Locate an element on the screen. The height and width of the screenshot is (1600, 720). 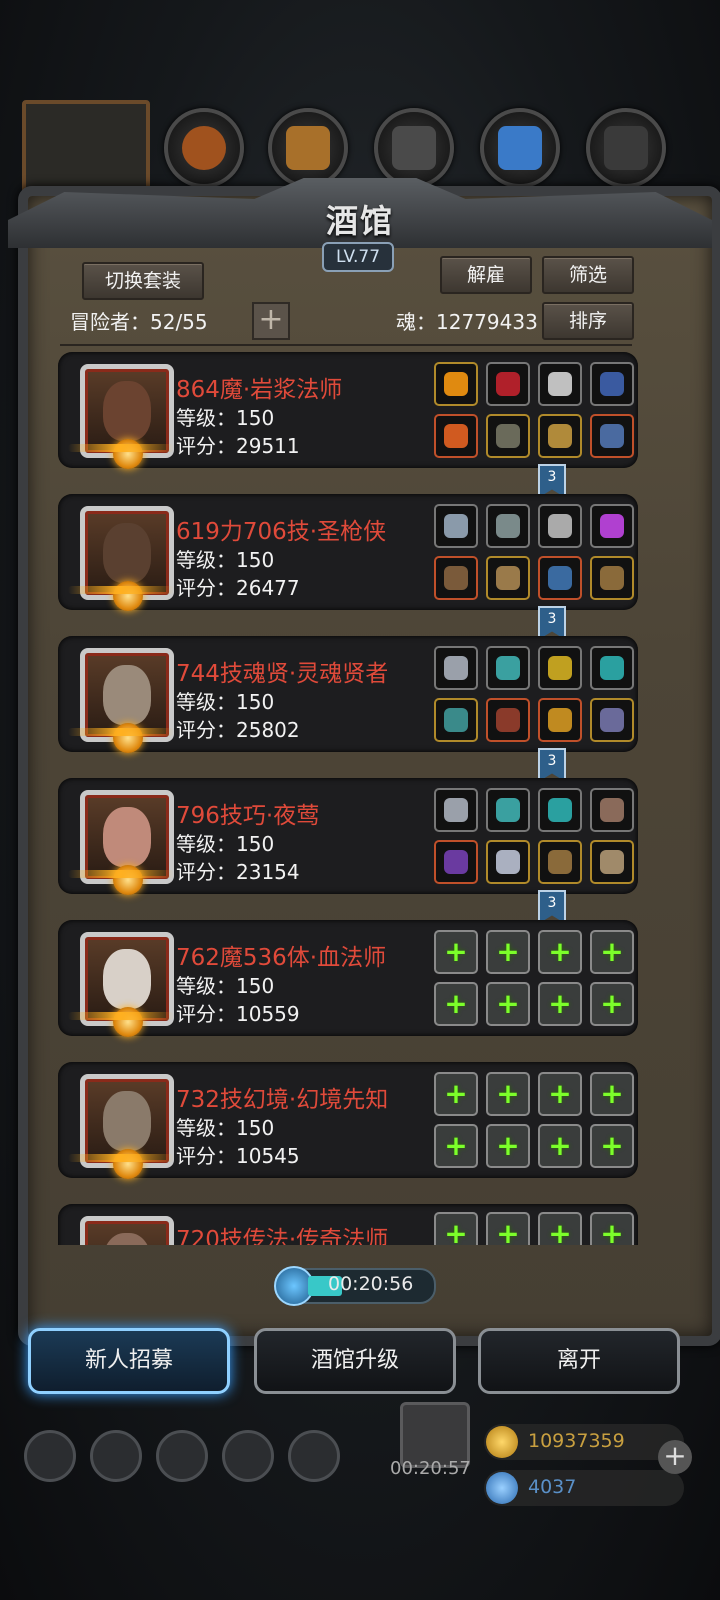
sort-button: 排序 is located at coordinates (588, 321).